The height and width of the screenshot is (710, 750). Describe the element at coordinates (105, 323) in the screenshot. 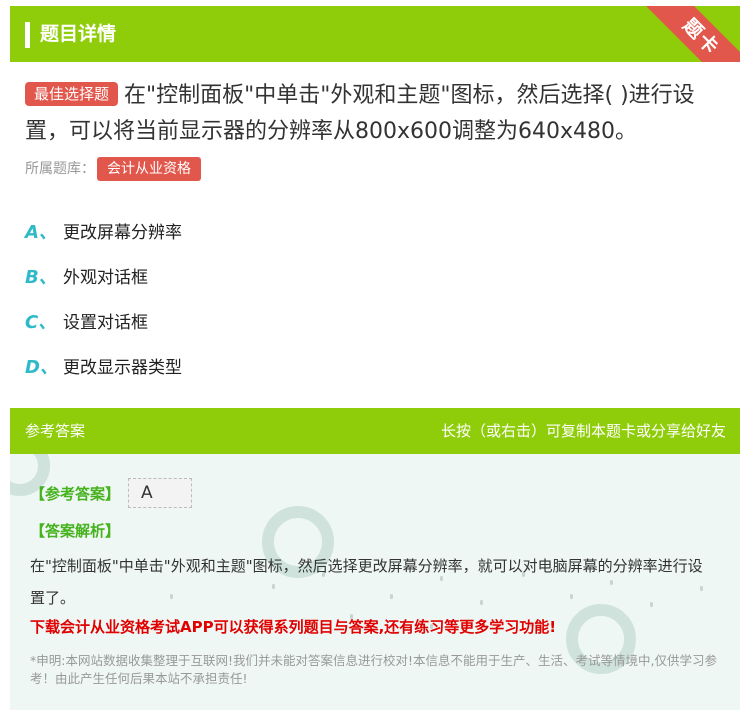

I see `option-text: 设置对话框` at that location.